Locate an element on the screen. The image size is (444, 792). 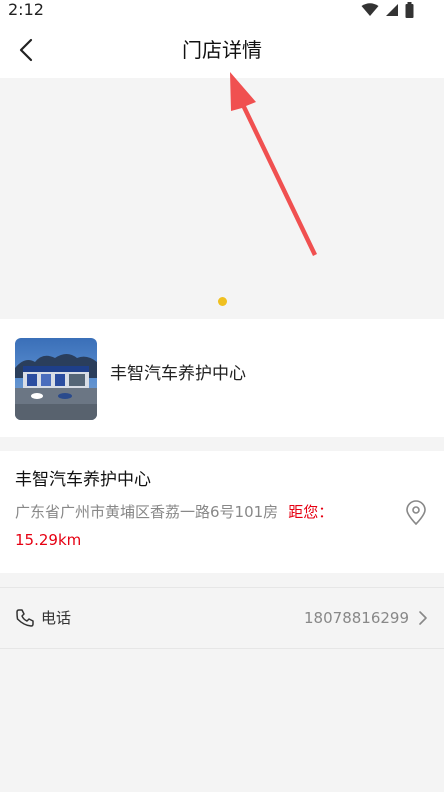
store-address-block: 广东省广州市黄埔区香荔一路6号101房 距您： 15.29km is located at coordinates (187, 526).